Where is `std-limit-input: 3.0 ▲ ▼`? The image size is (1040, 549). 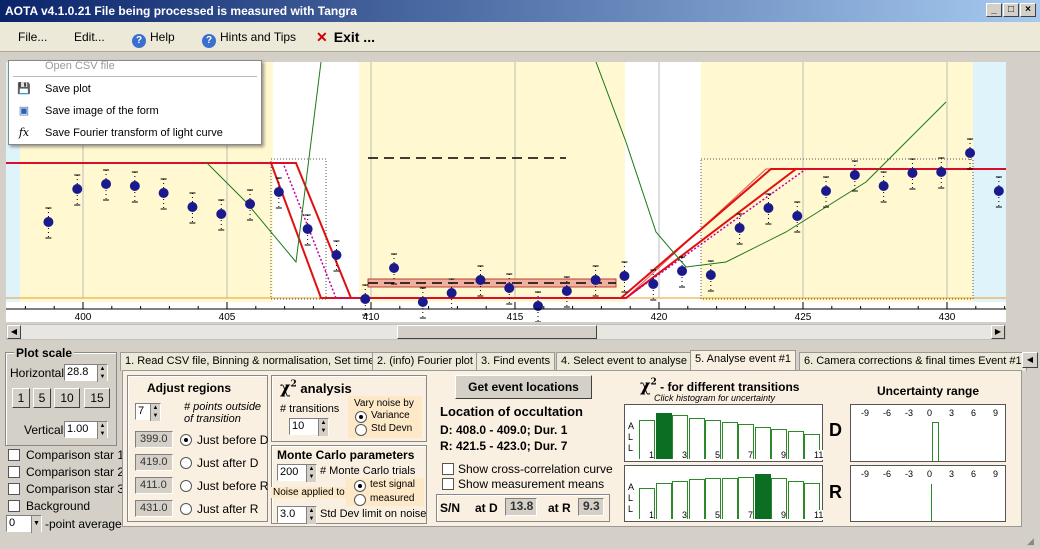
std-limit-input: 3.0 ▲ ▼ is located at coordinates (297, 515).